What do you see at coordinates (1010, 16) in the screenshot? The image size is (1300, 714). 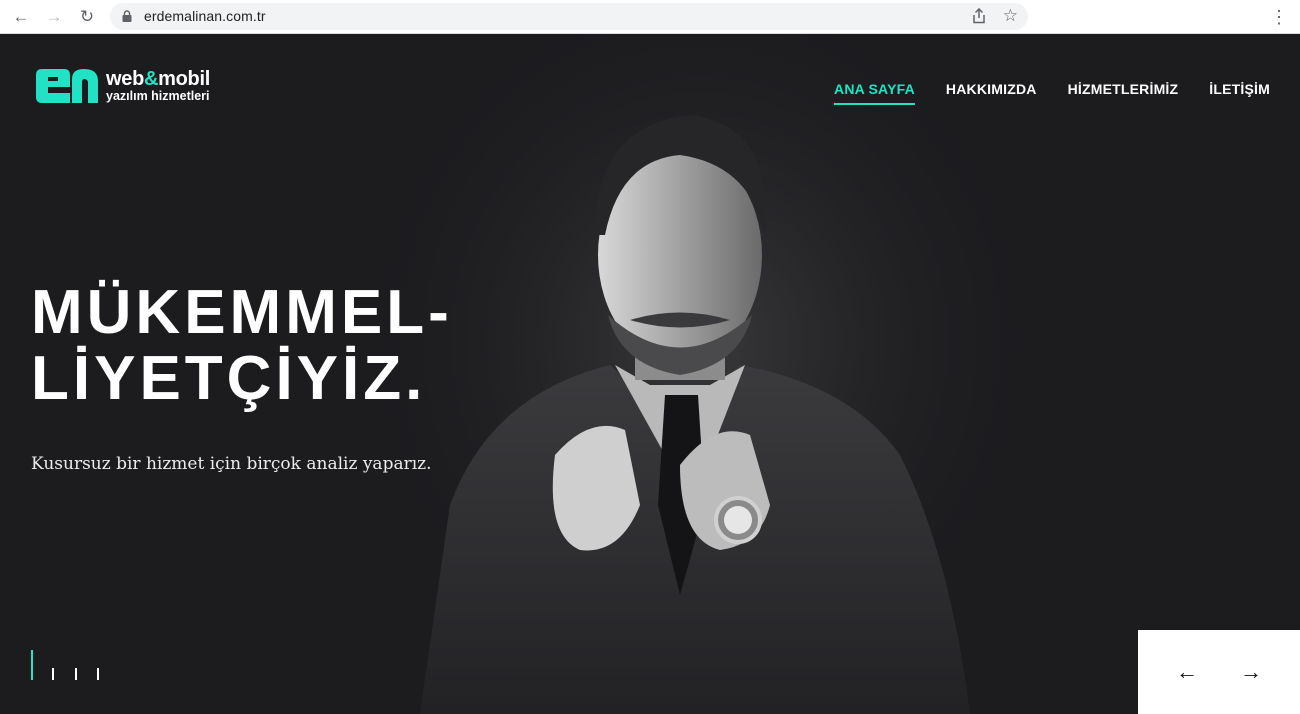 I see `bookmark-star-icon: ☆` at bounding box center [1010, 16].